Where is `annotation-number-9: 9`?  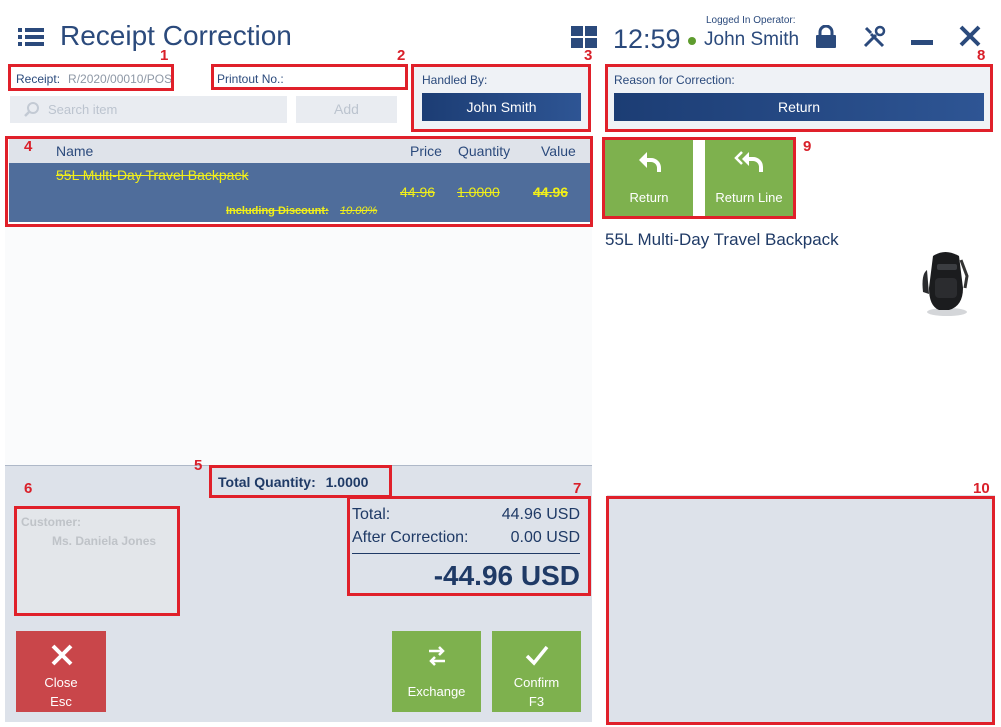 annotation-number-9: 9 is located at coordinates (807, 146).